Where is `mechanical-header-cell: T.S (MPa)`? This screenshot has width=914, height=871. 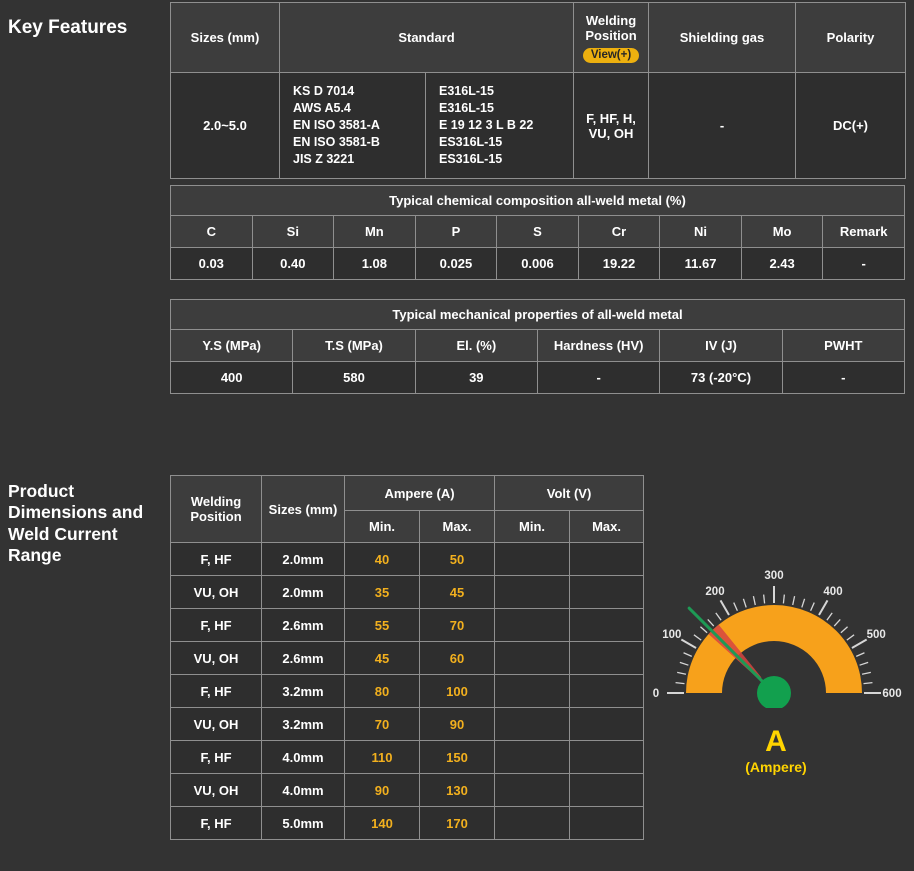 mechanical-header-cell: T.S (MPa) is located at coordinates (354, 345).